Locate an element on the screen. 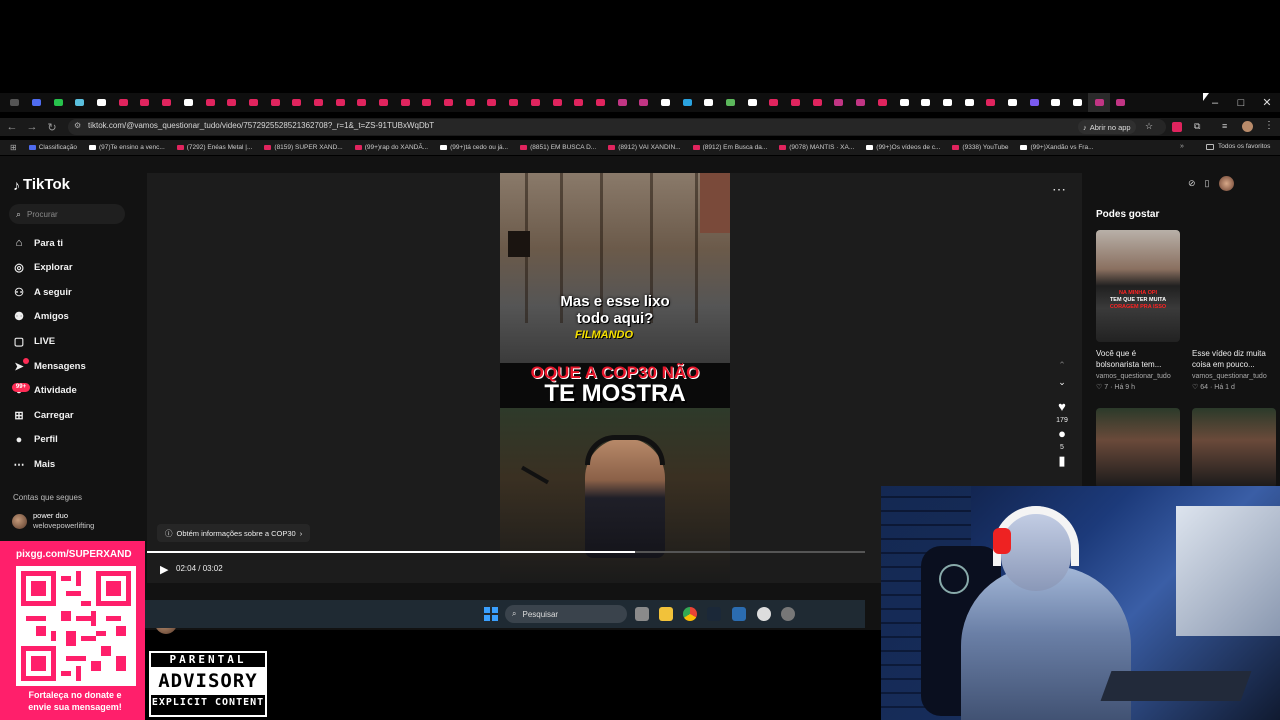 Image resolution: width=1280 pixels, height=720 pixels. task-view-icon is located at coordinates (642, 614).